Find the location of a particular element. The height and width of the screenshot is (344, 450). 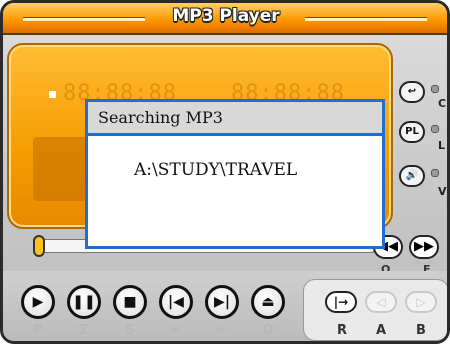

eject-icon: ⏏ is located at coordinates (268, 302).